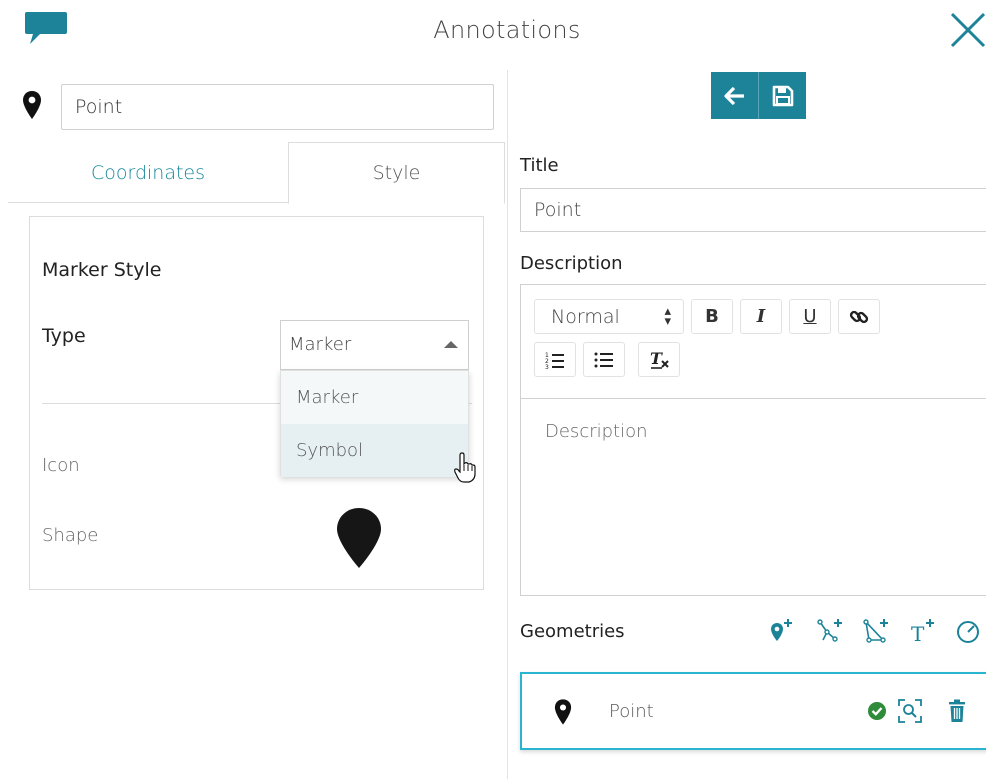  Describe the element at coordinates (61, 465) in the screenshot. I see `icon-label: Icon` at that location.